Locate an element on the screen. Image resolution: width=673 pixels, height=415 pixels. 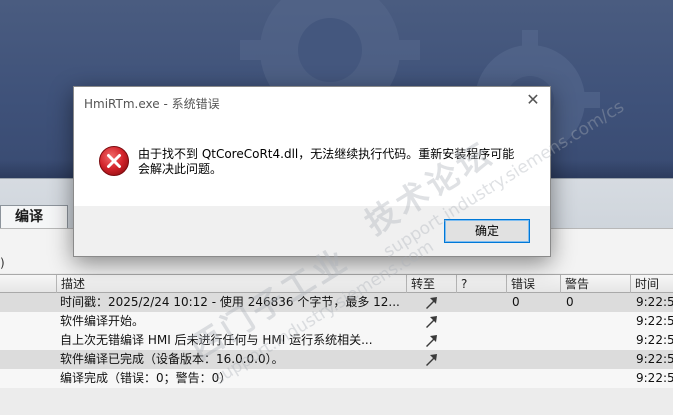
column-header-goto: 转至 is located at coordinates (431, 284).